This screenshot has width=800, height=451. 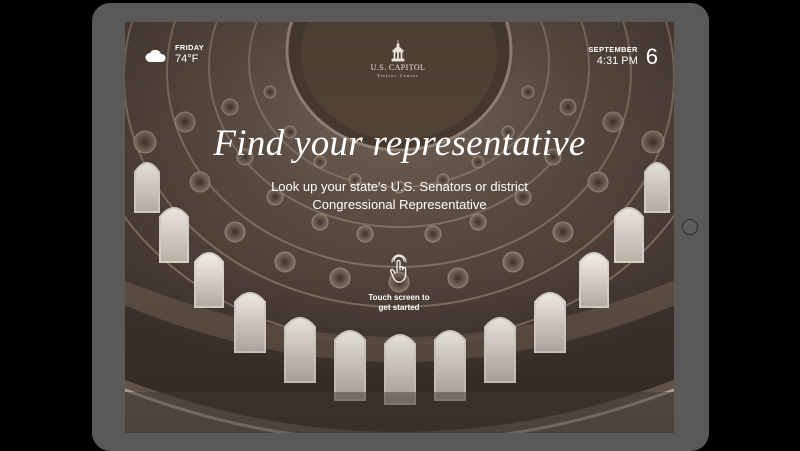 I want to click on capitol-dome-icon, so click(x=398, y=51).